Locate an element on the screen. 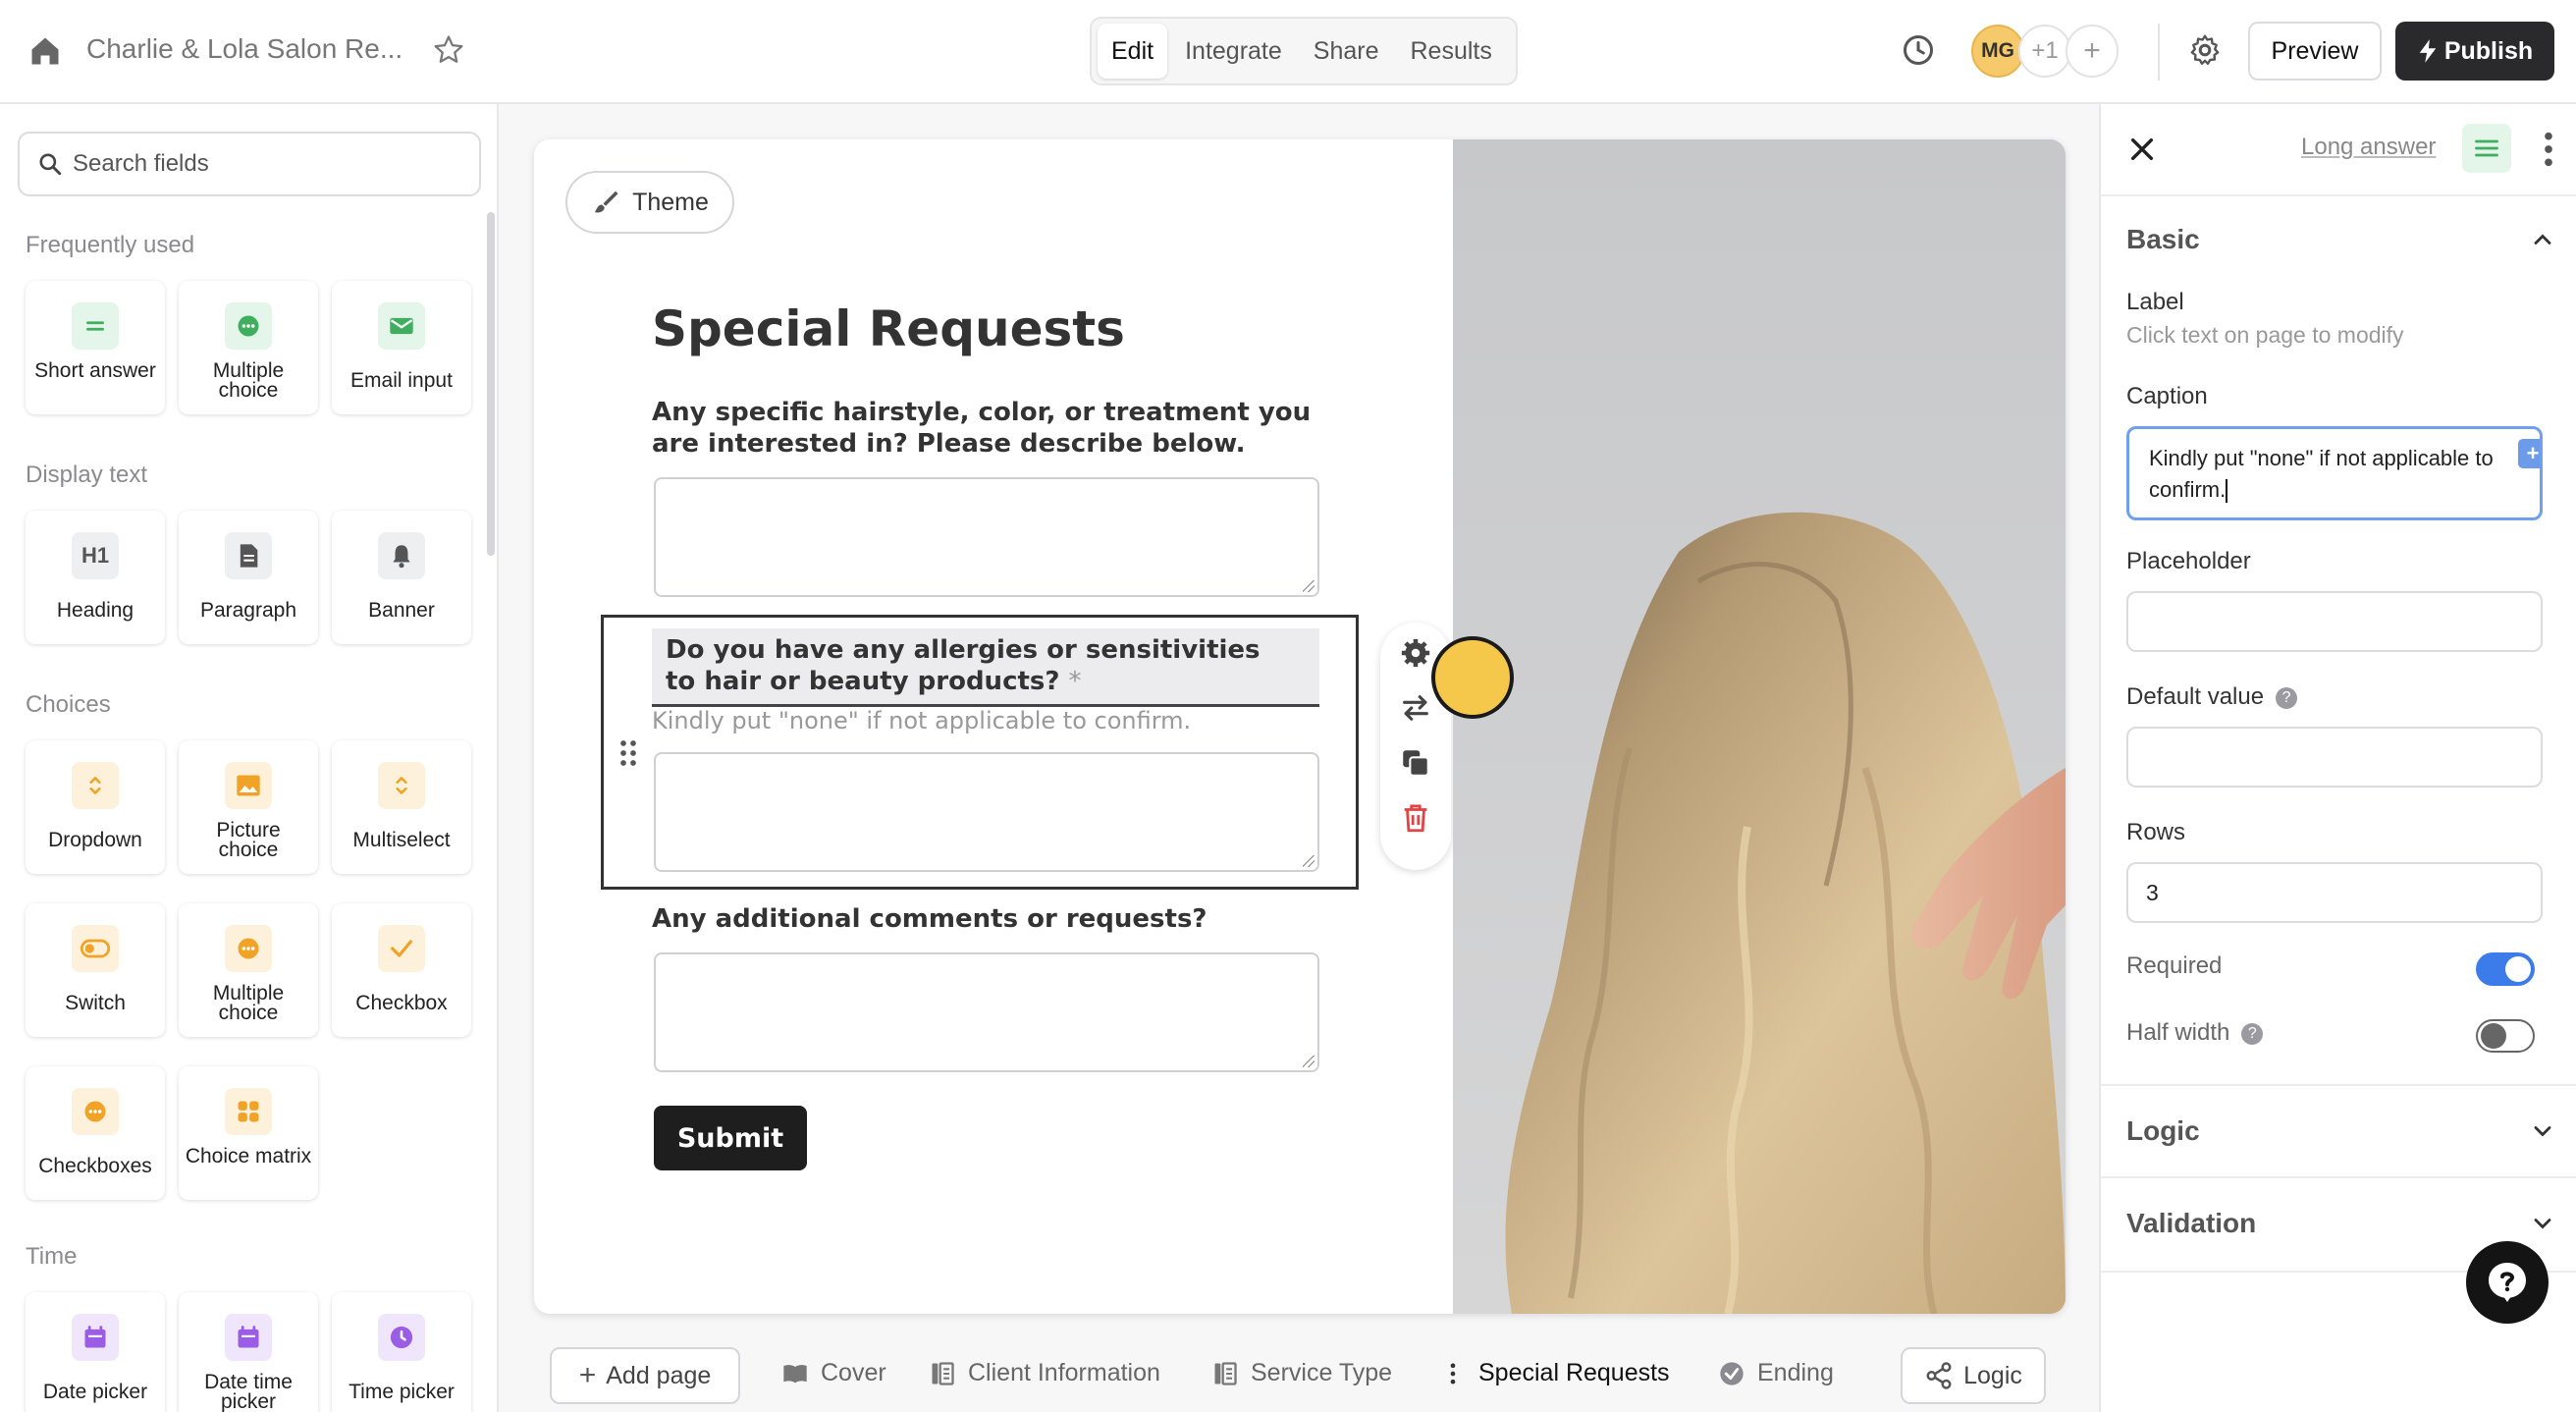 The image size is (2576, 1412). paragraph-icon is located at coordinates (248, 555).